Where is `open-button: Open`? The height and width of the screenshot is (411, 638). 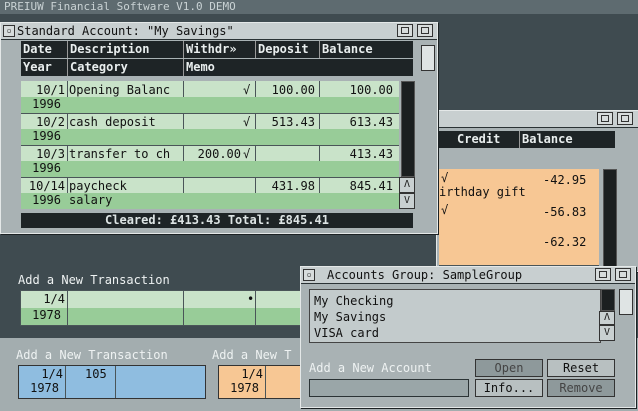 open-button: Open is located at coordinates (509, 368).